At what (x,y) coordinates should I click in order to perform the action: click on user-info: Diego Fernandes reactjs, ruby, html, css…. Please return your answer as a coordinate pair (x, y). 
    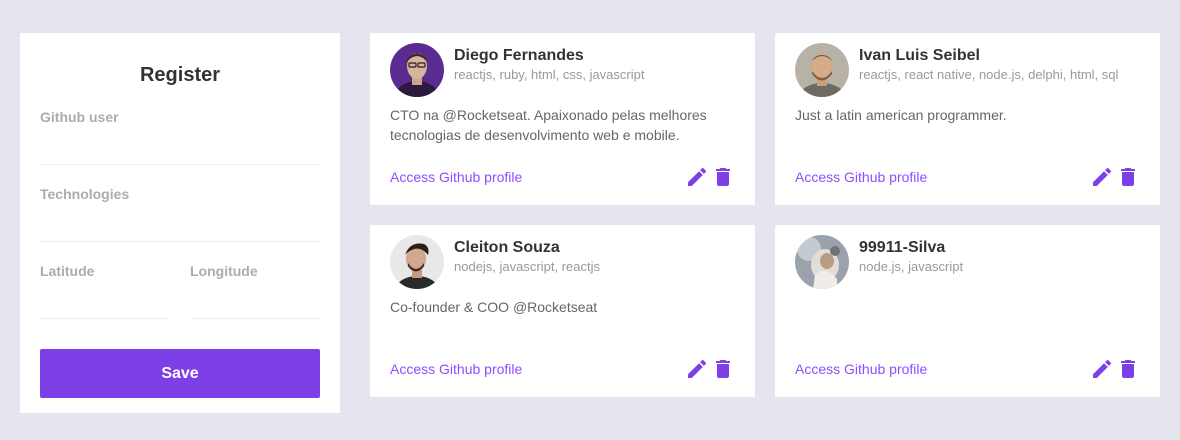
    Looking at the image, I should click on (549, 64).